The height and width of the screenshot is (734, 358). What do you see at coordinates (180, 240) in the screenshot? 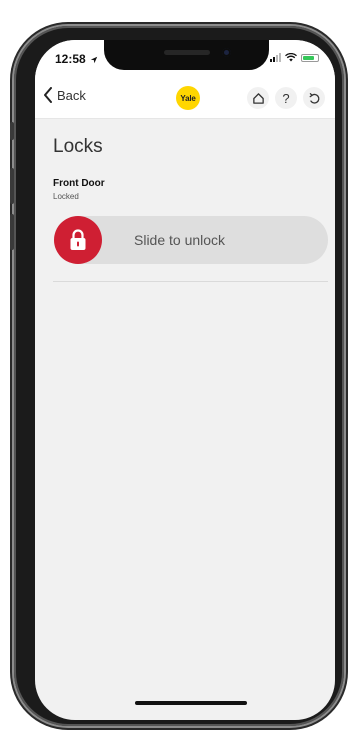
I see `slider-label: Slide to unlock` at bounding box center [180, 240].